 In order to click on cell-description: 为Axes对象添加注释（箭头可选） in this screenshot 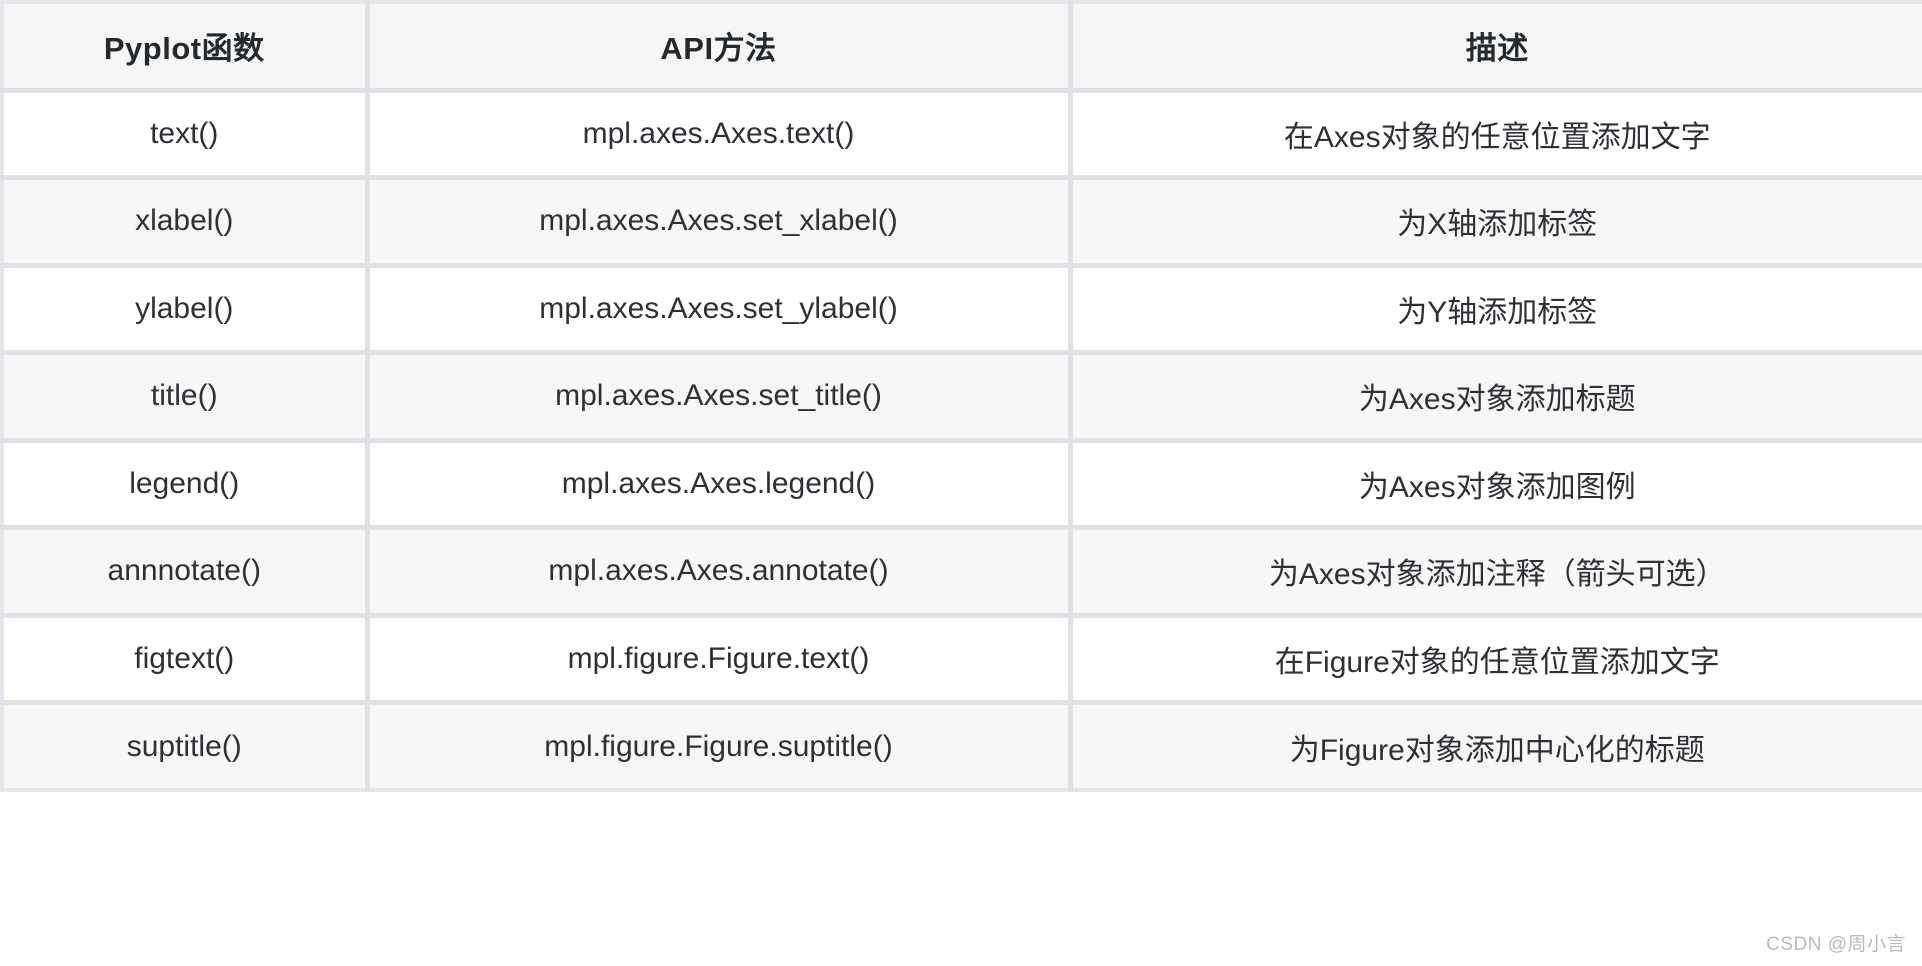, I will do `click(1496, 572)`.